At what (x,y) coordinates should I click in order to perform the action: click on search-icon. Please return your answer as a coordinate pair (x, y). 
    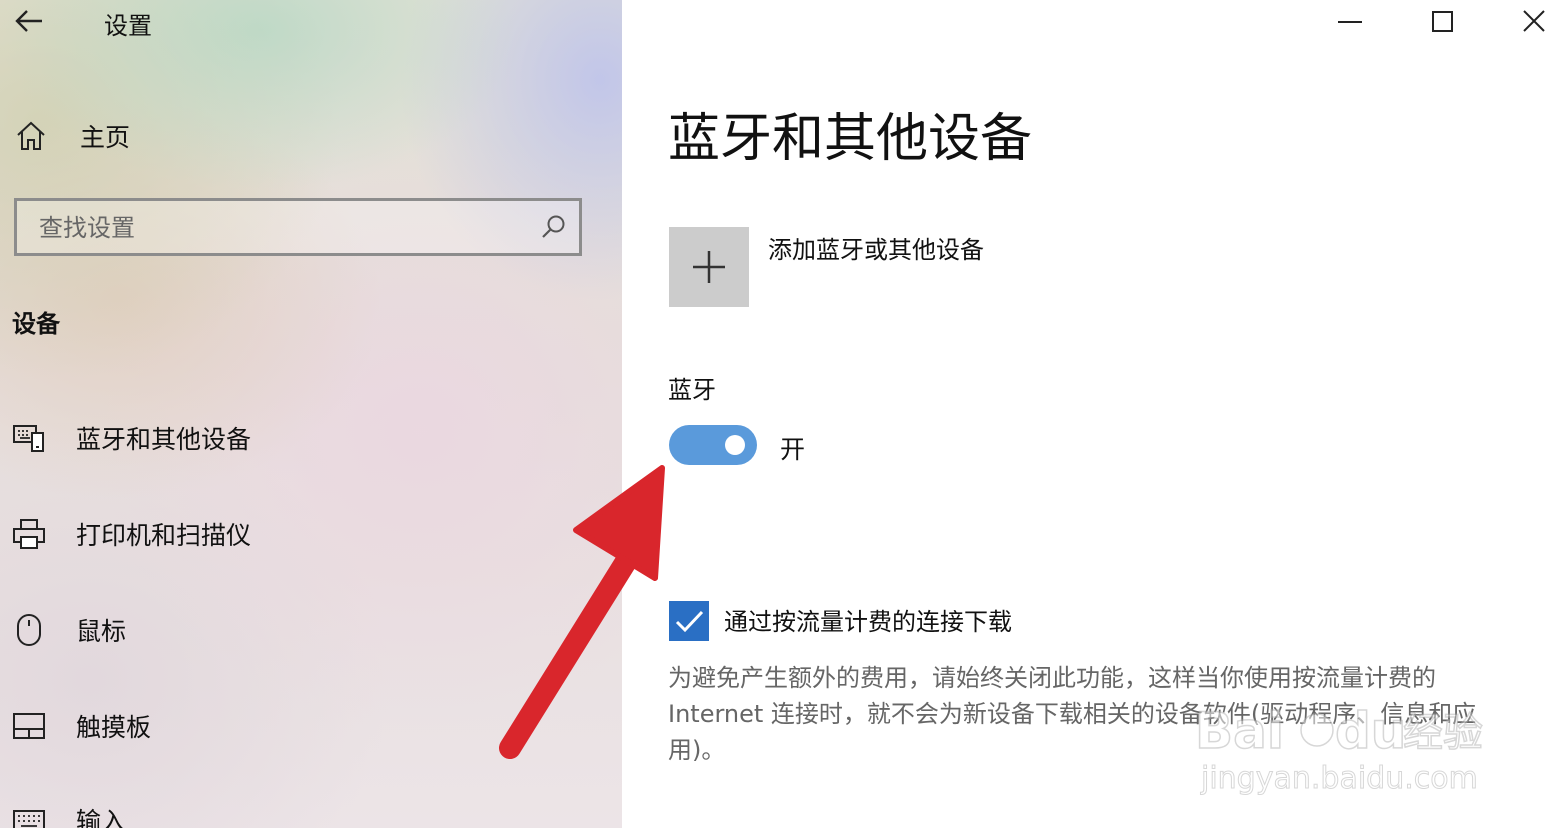
    Looking at the image, I should click on (553, 227).